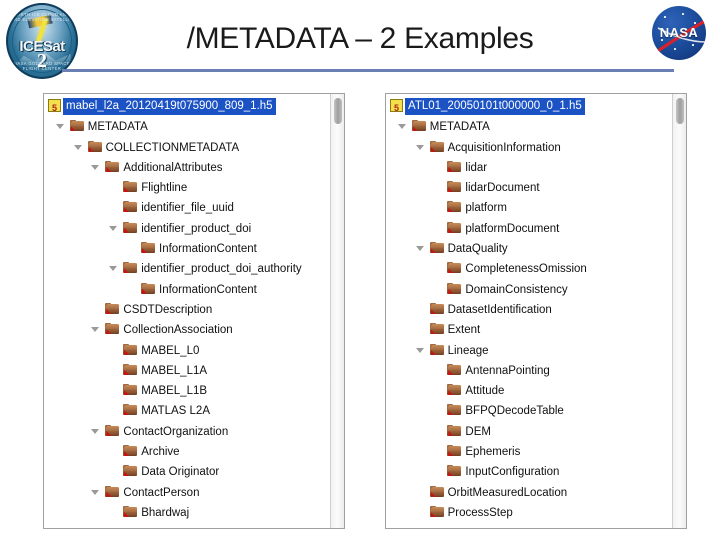  Describe the element at coordinates (189, 208) in the screenshot. I see `tree-node: identifier_file_uuid` at that location.